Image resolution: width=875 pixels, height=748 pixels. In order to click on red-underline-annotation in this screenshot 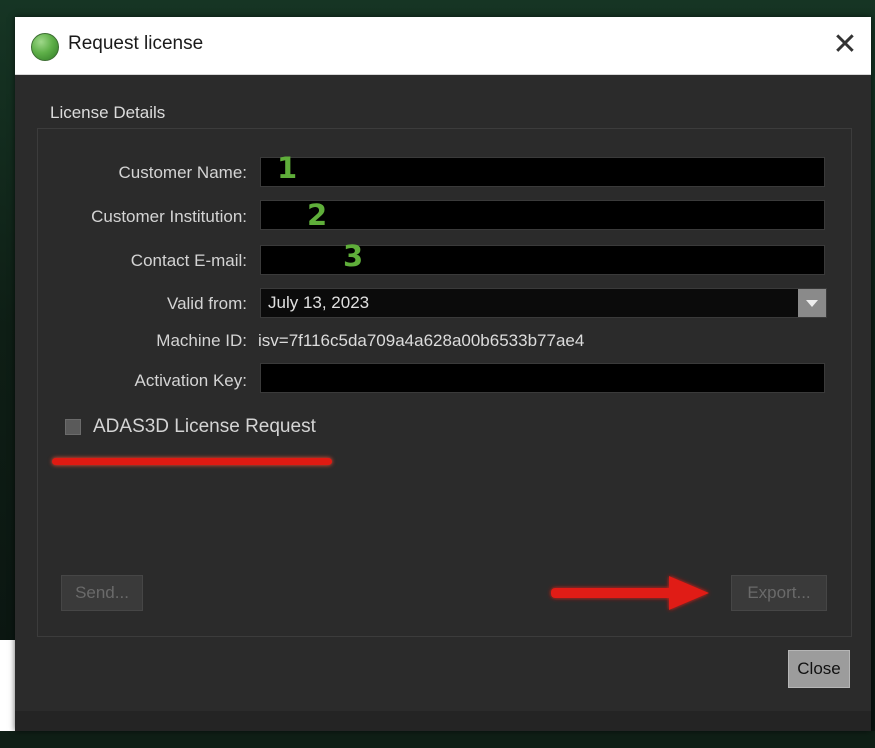, I will do `click(192, 461)`.